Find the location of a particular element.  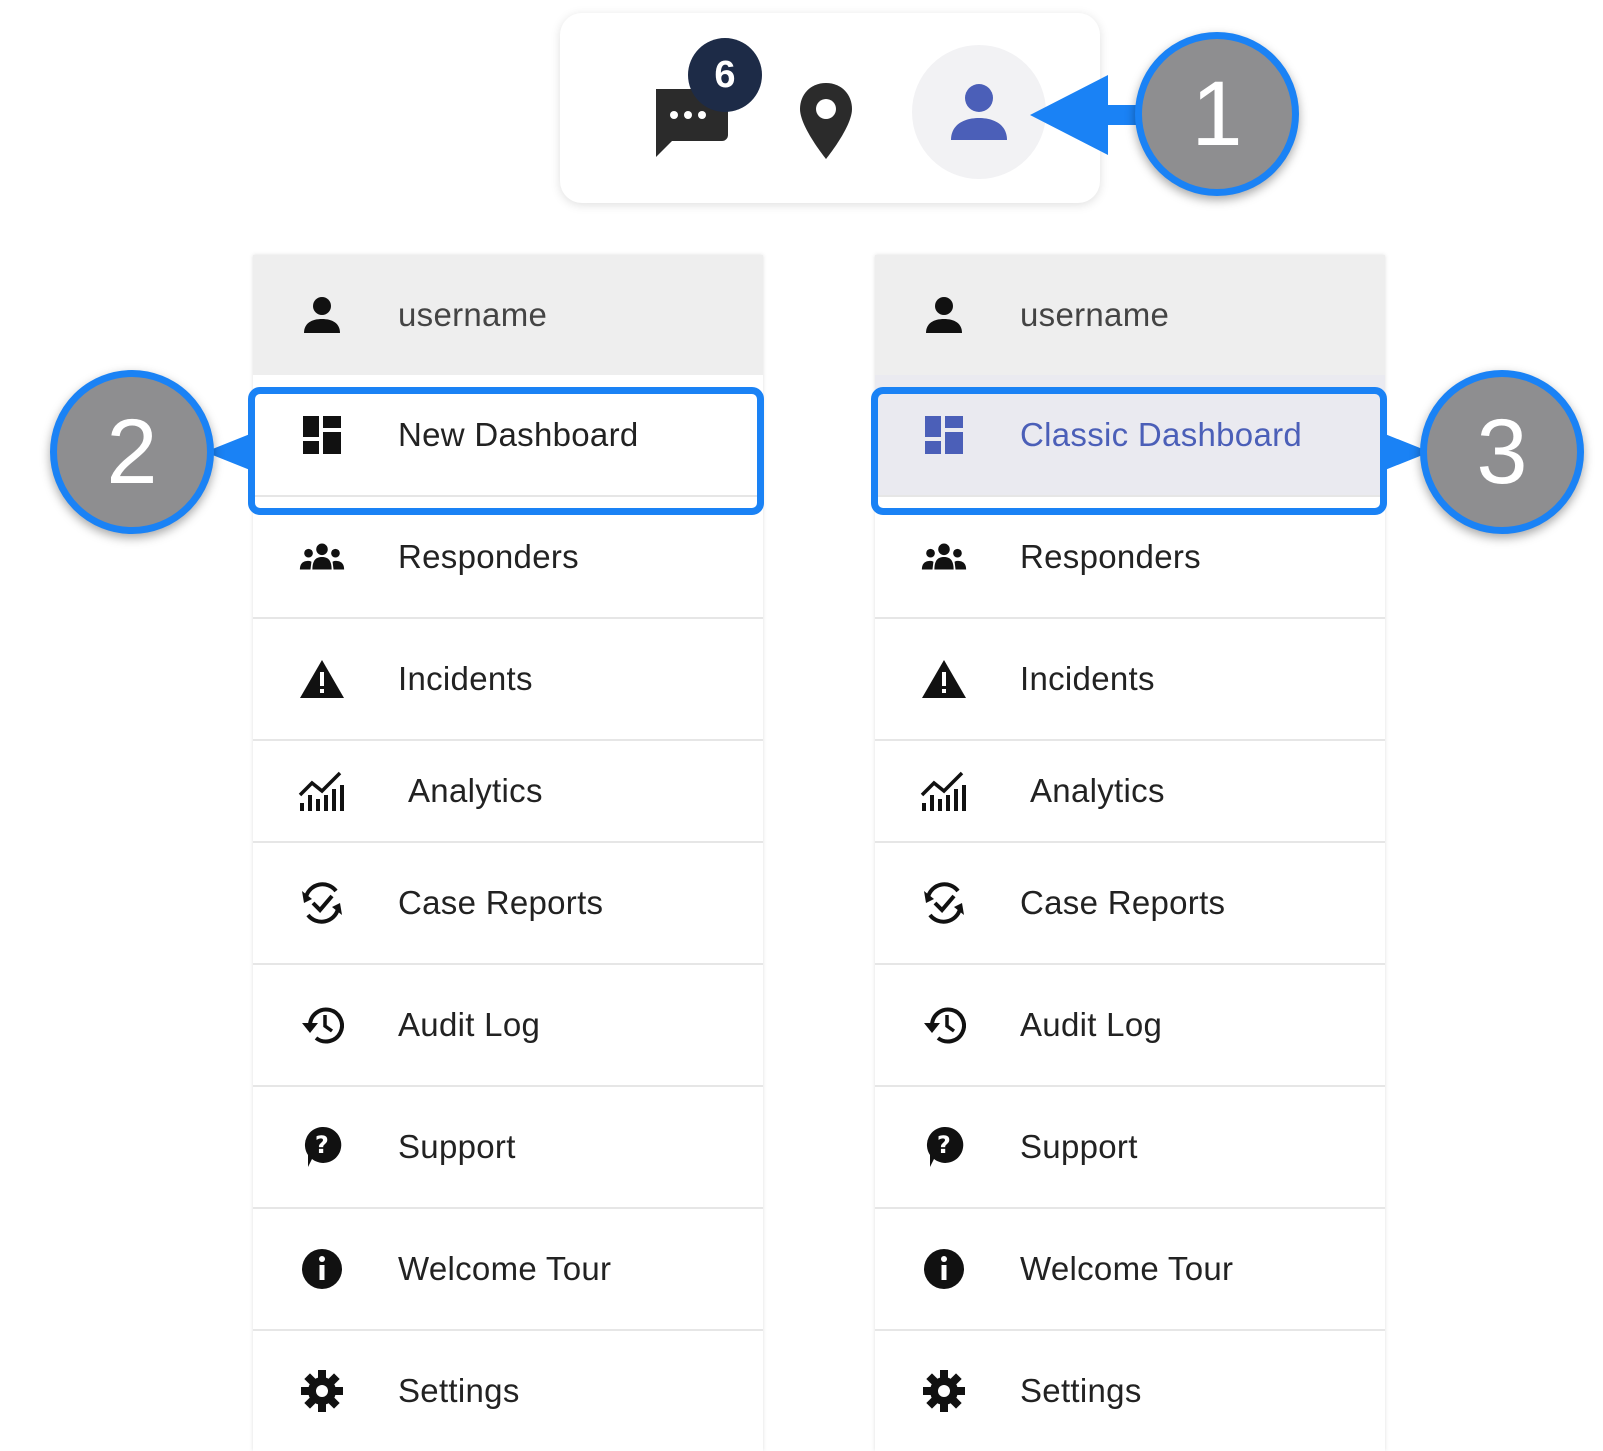

user-avatar-button is located at coordinates (979, 112).